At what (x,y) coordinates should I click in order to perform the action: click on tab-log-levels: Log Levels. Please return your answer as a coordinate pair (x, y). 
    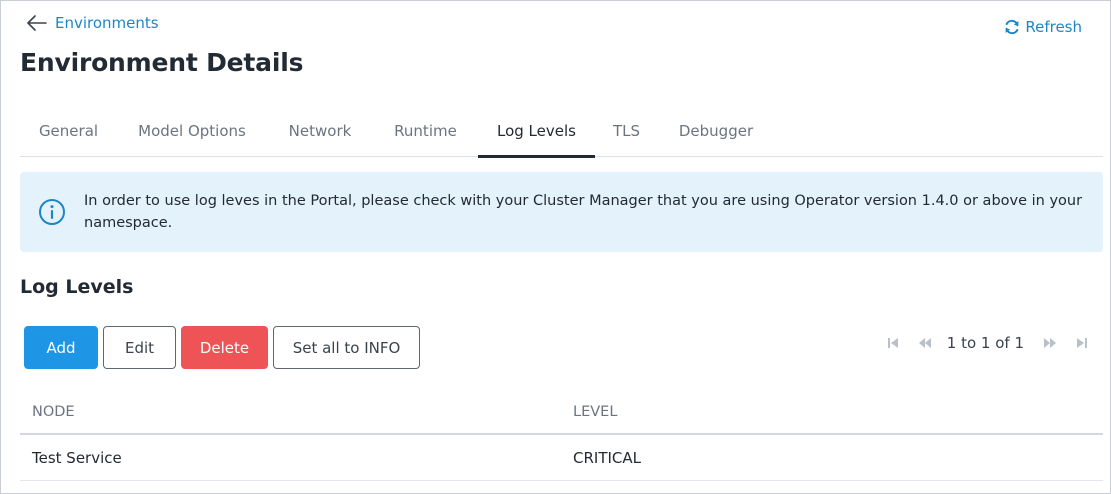
    Looking at the image, I should click on (536, 131).